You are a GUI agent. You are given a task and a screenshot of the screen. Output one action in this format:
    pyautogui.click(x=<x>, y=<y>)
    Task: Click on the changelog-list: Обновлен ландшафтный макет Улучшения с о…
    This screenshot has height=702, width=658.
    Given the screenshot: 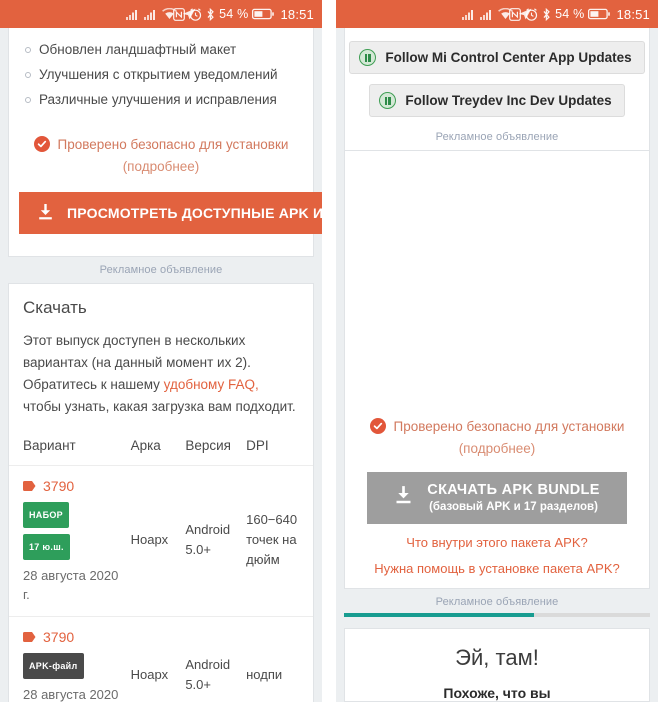 What is the action you would take?
    pyautogui.click(x=161, y=71)
    